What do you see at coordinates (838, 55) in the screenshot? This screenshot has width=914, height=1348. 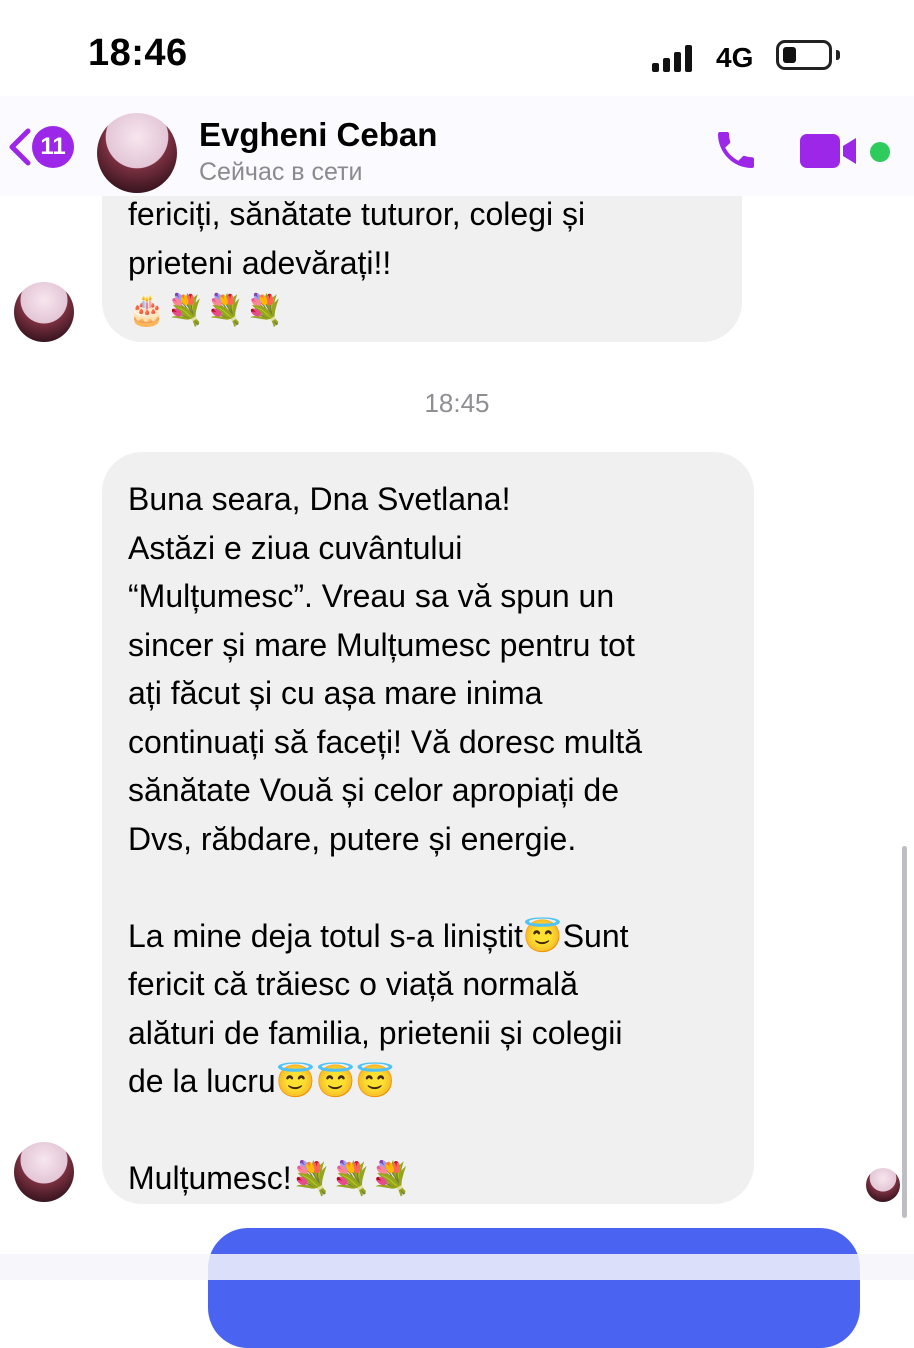 I see `battery-tip` at bounding box center [838, 55].